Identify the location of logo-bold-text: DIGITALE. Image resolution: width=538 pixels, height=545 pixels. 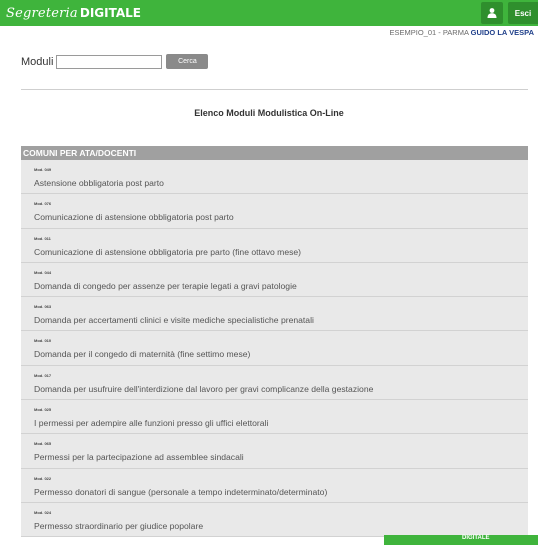
(110, 13).